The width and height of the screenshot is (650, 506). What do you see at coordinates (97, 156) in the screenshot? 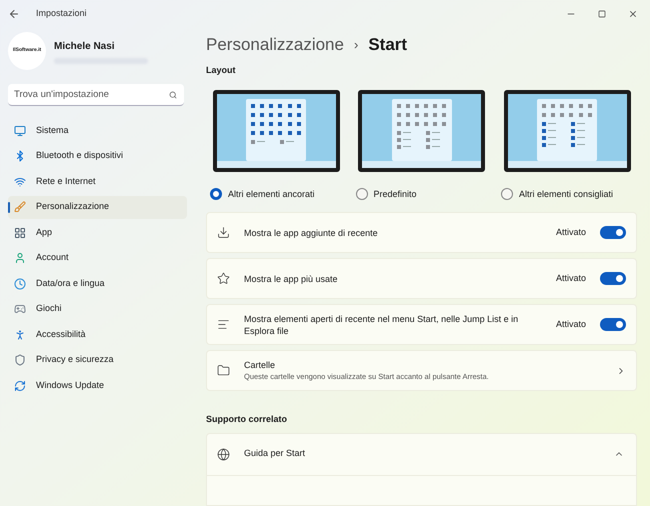
I see `sidebar-item: Bluetooth e dispositivi` at bounding box center [97, 156].